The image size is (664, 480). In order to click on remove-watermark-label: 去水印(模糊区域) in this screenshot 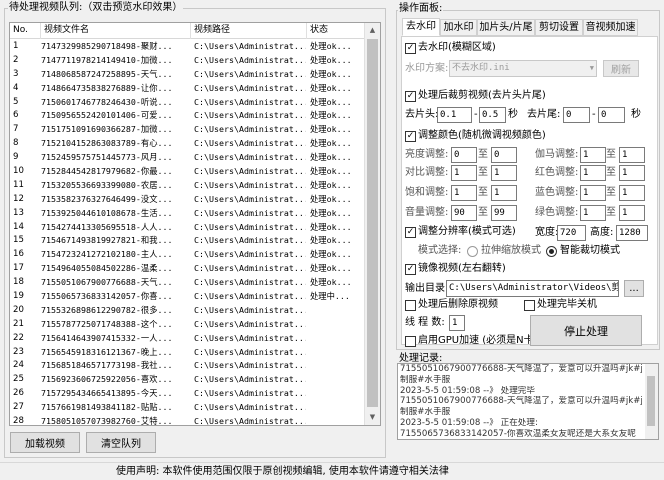, I will do `click(457, 48)`.